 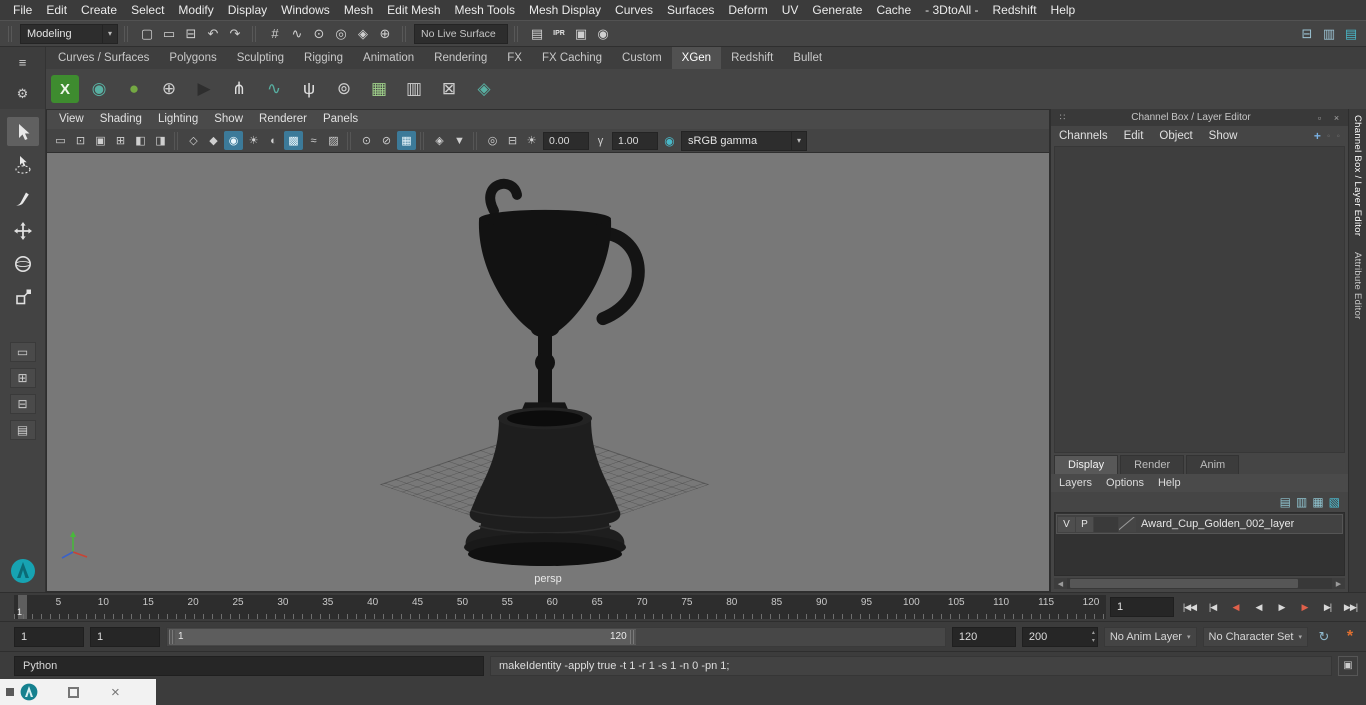 What do you see at coordinates (565, 10) in the screenshot?
I see `menu-item: Mesh Display` at bounding box center [565, 10].